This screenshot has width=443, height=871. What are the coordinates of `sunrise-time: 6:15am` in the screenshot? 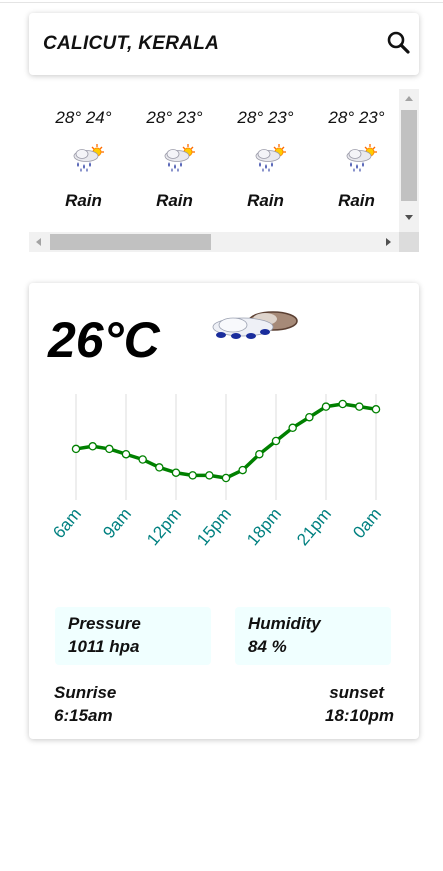 It's located at (83, 715).